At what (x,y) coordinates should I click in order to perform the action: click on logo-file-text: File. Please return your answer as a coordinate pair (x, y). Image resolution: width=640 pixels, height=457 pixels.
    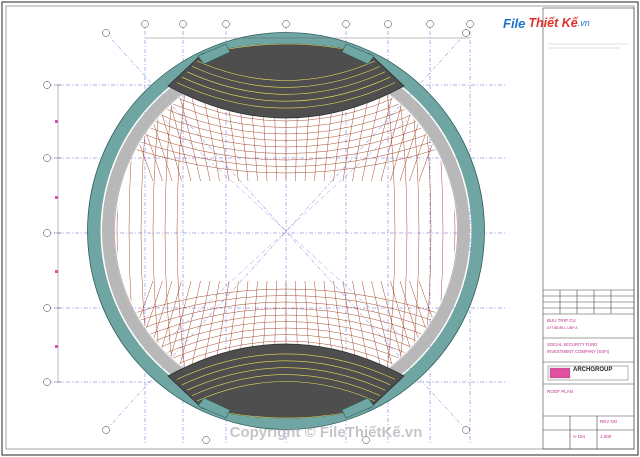
    Looking at the image, I should click on (514, 23).